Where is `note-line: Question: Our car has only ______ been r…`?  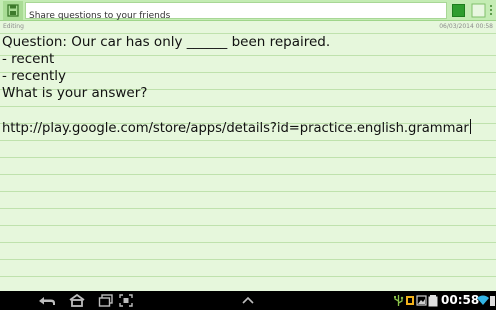
note-line: Question: Our car has only ______ been r… is located at coordinates (166, 42).